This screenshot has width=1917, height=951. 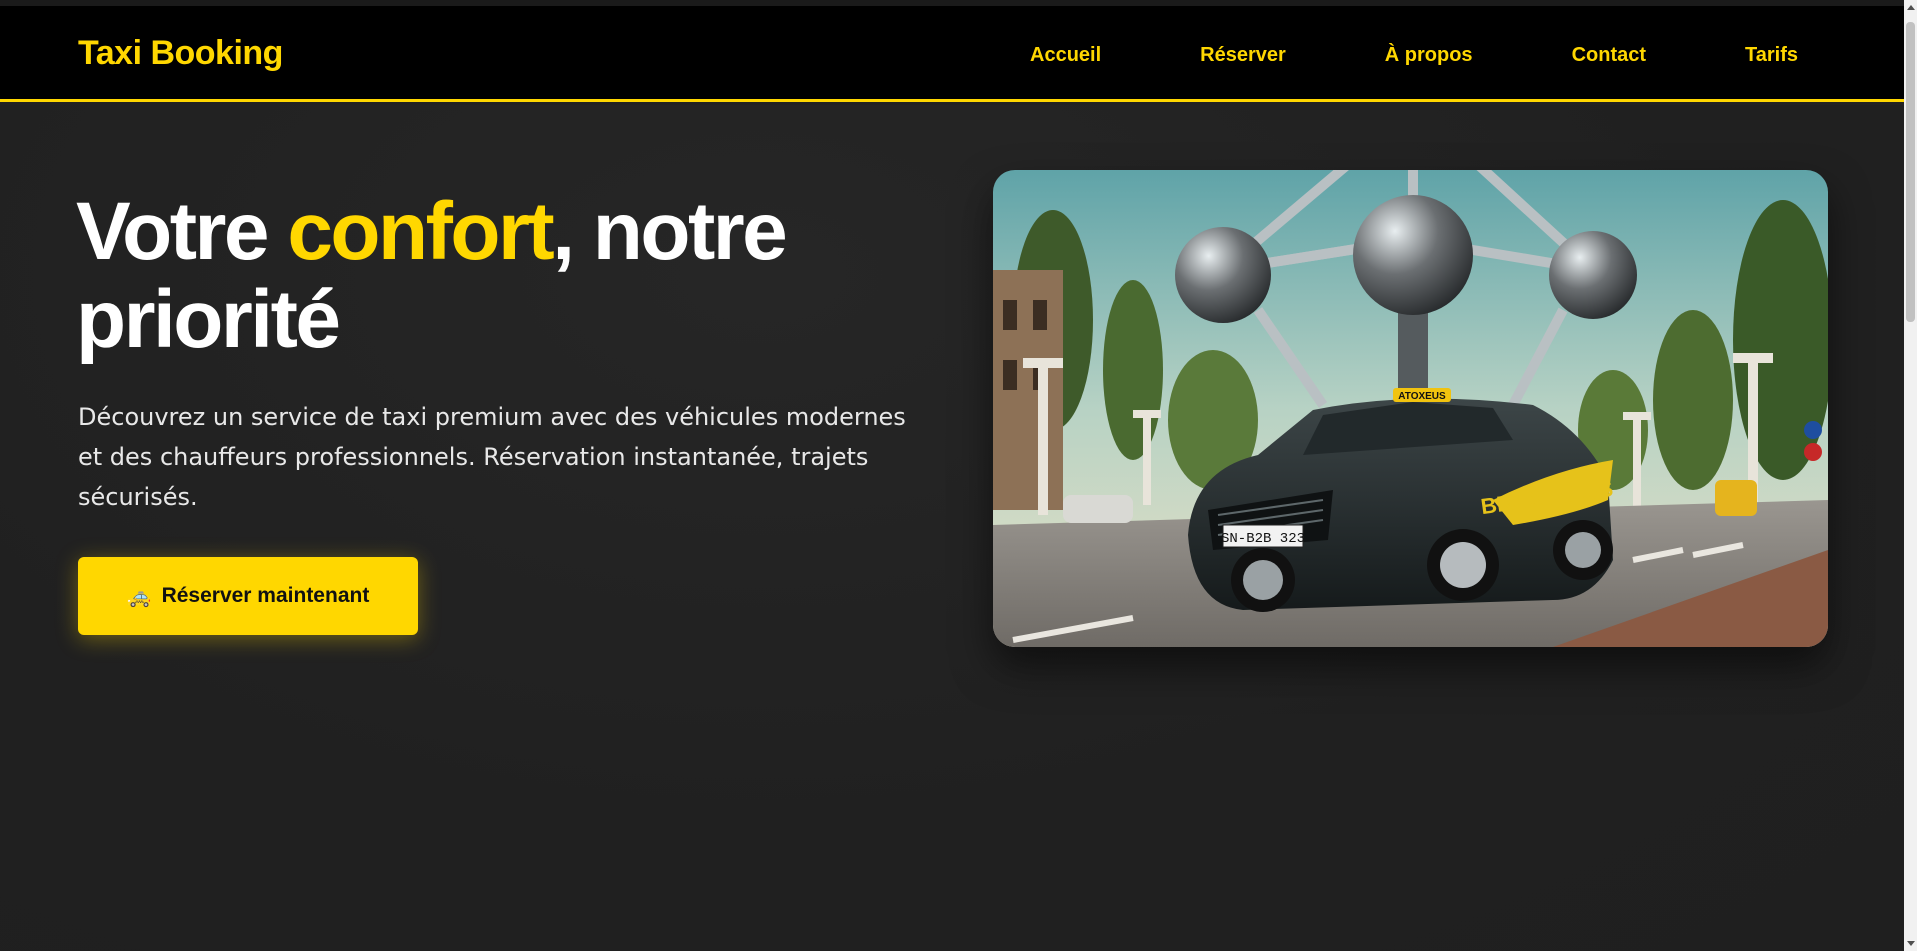 I want to click on brand-logo: Taxi Booking, so click(x=180, y=53).